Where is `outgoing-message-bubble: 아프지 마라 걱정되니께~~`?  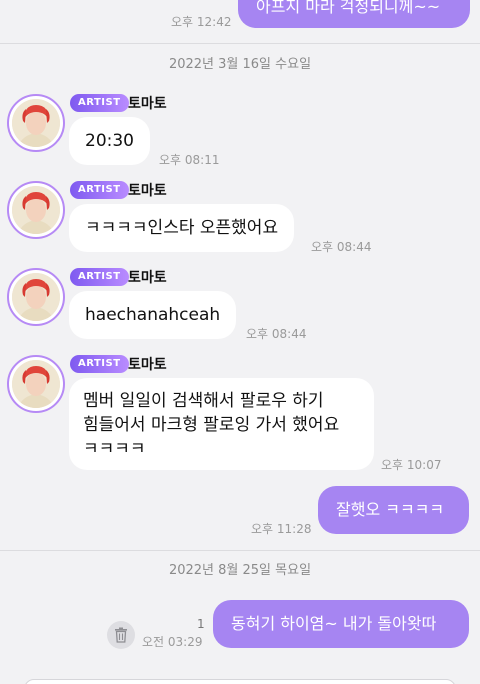
outgoing-message-bubble: 아프지 마라 걱정되니께~~ is located at coordinates (354, 14).